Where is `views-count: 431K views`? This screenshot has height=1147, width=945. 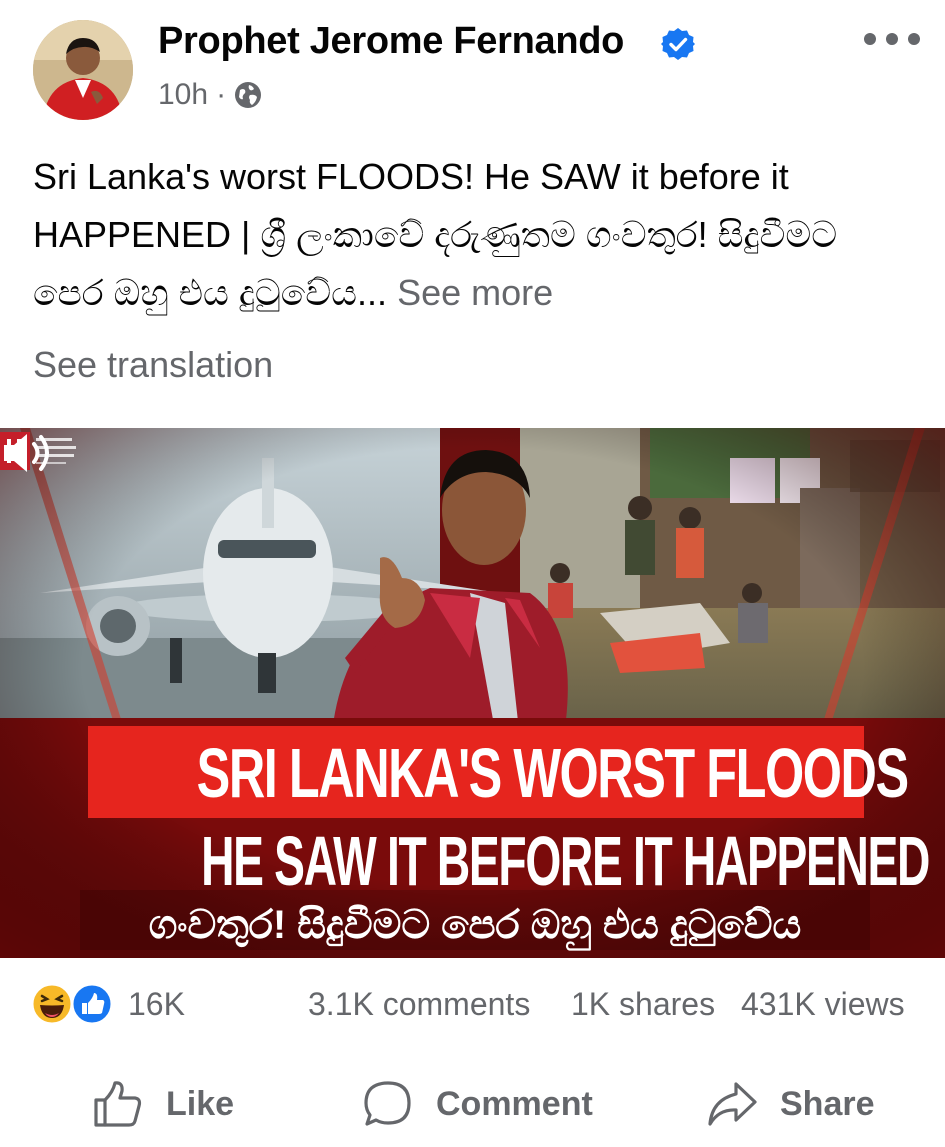
views-count: 431K views is located at coordinates (823, 1004).